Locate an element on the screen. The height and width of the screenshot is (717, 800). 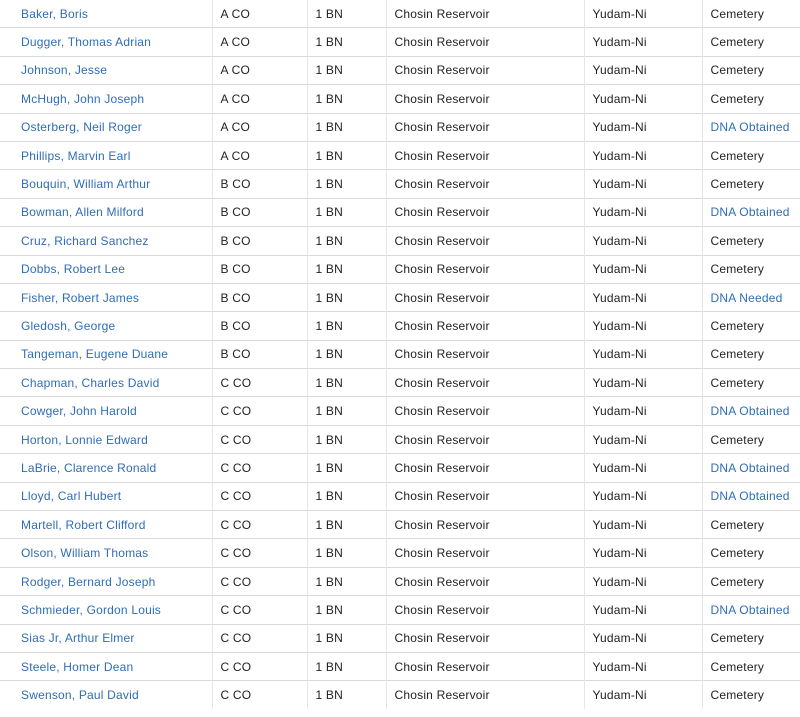
status-column-cell: DNA Needed is located at coordinates (750, 297).